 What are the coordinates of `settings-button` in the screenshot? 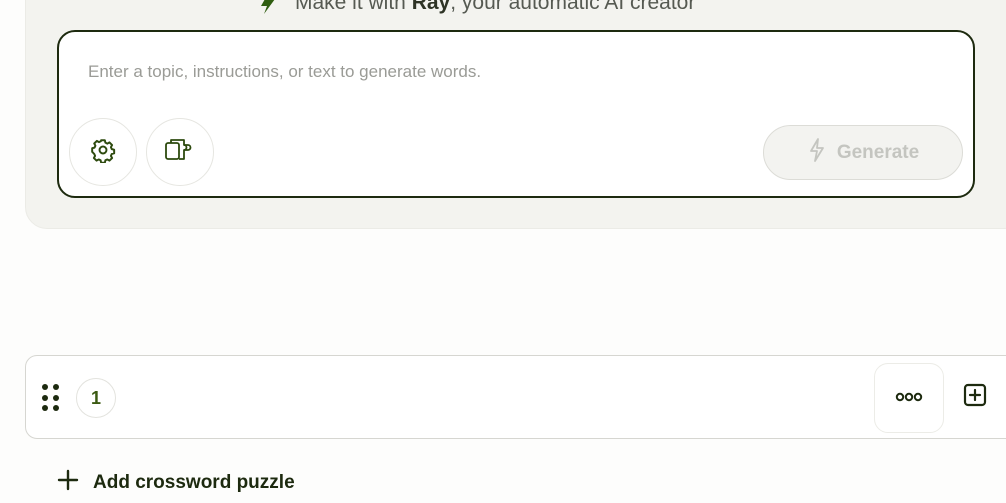 It's located at (103, 152).